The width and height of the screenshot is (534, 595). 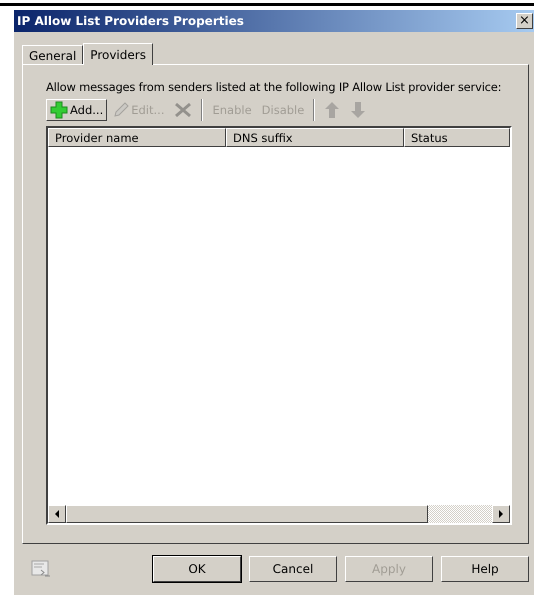 I want to click on right-arrow-icon, so click(x=501, y=514).